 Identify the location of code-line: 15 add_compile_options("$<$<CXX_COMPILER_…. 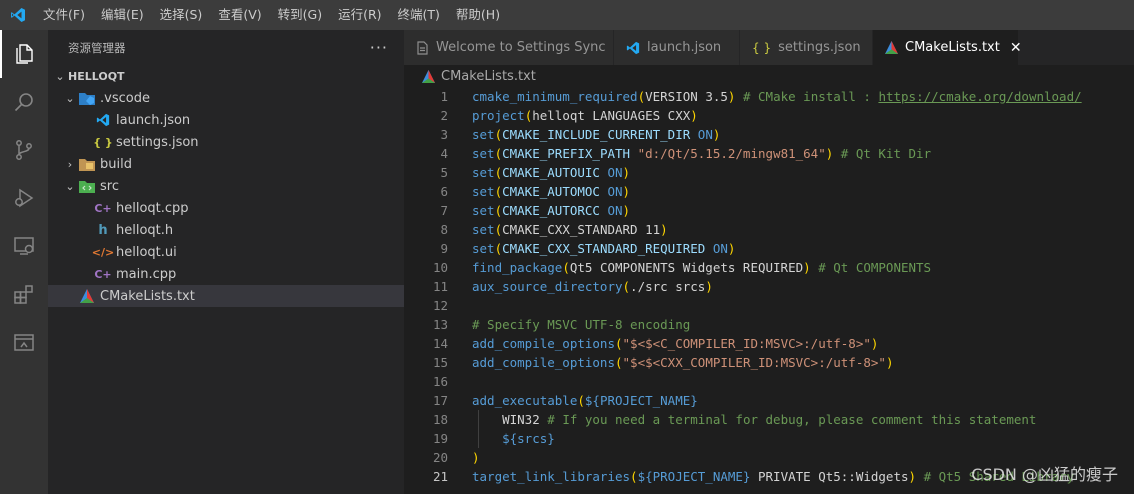
(663, 362).